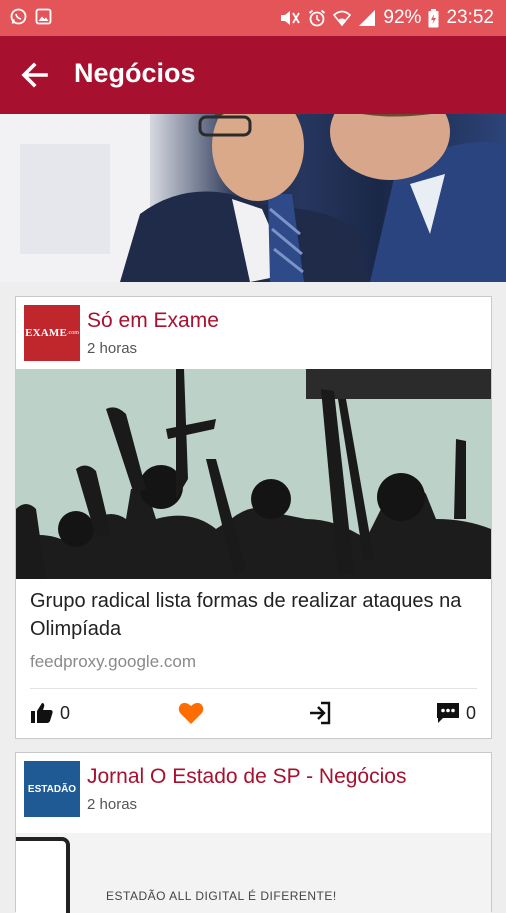 The image size is (506, 913). What do you see at coordinates (253, 873) in the screenshot?
I see `article-image: ESTADÃO ALL DIGITAL É DIFERENTE!` at bounding box center [253, 873].